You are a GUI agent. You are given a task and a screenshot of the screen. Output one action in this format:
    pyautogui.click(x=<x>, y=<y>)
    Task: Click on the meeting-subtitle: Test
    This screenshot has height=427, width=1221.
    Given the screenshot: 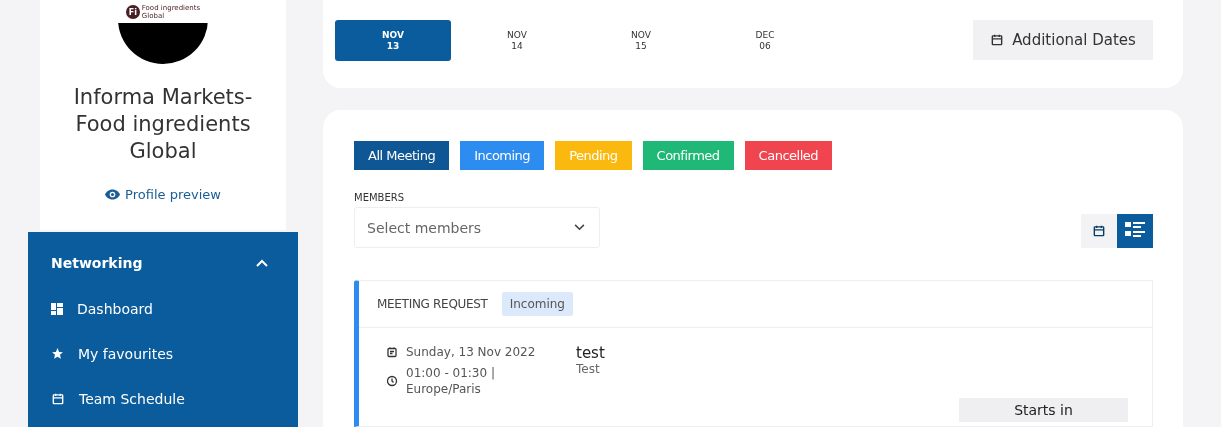 What is the action you would take?
    pyautogui.click(x=588, y=369)
    